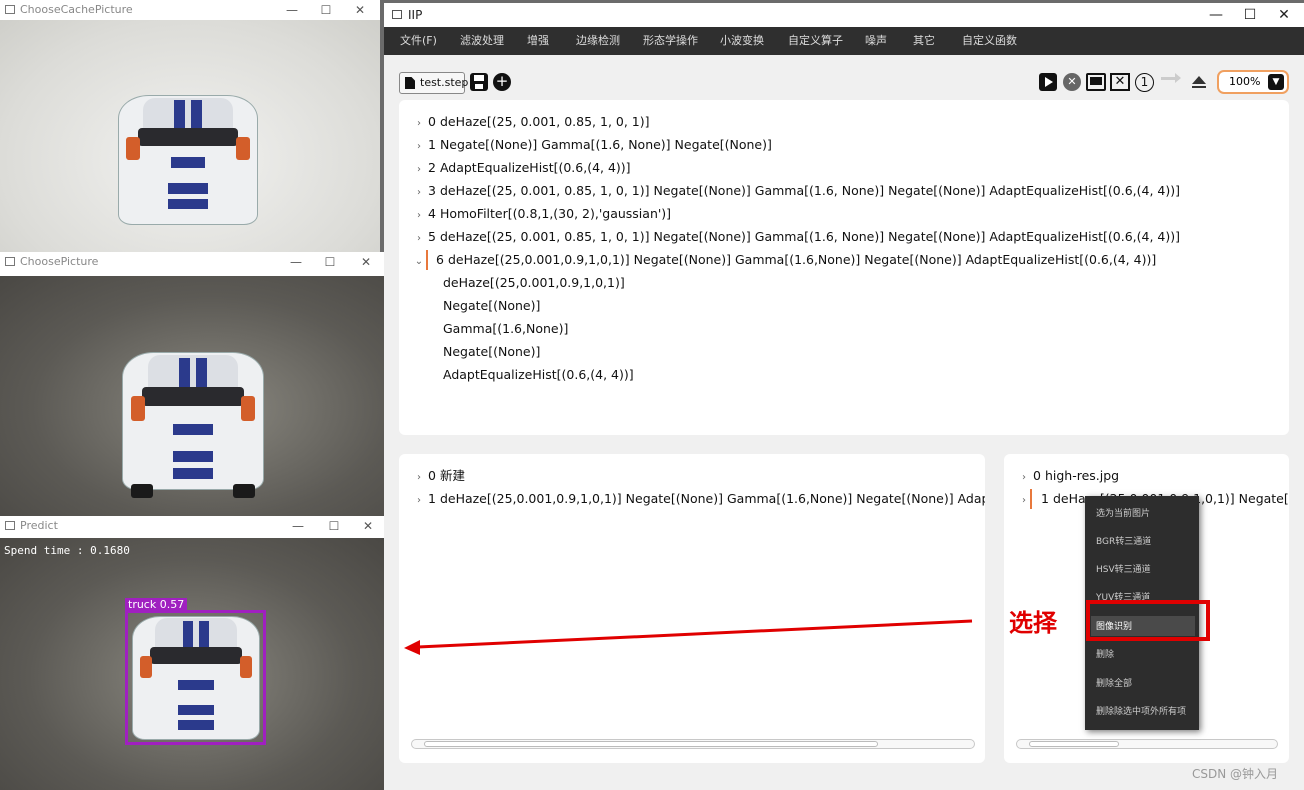 This screenshot has width=1304, height=790. I want to click on menu-enhance: 增强, so click(538, 41).